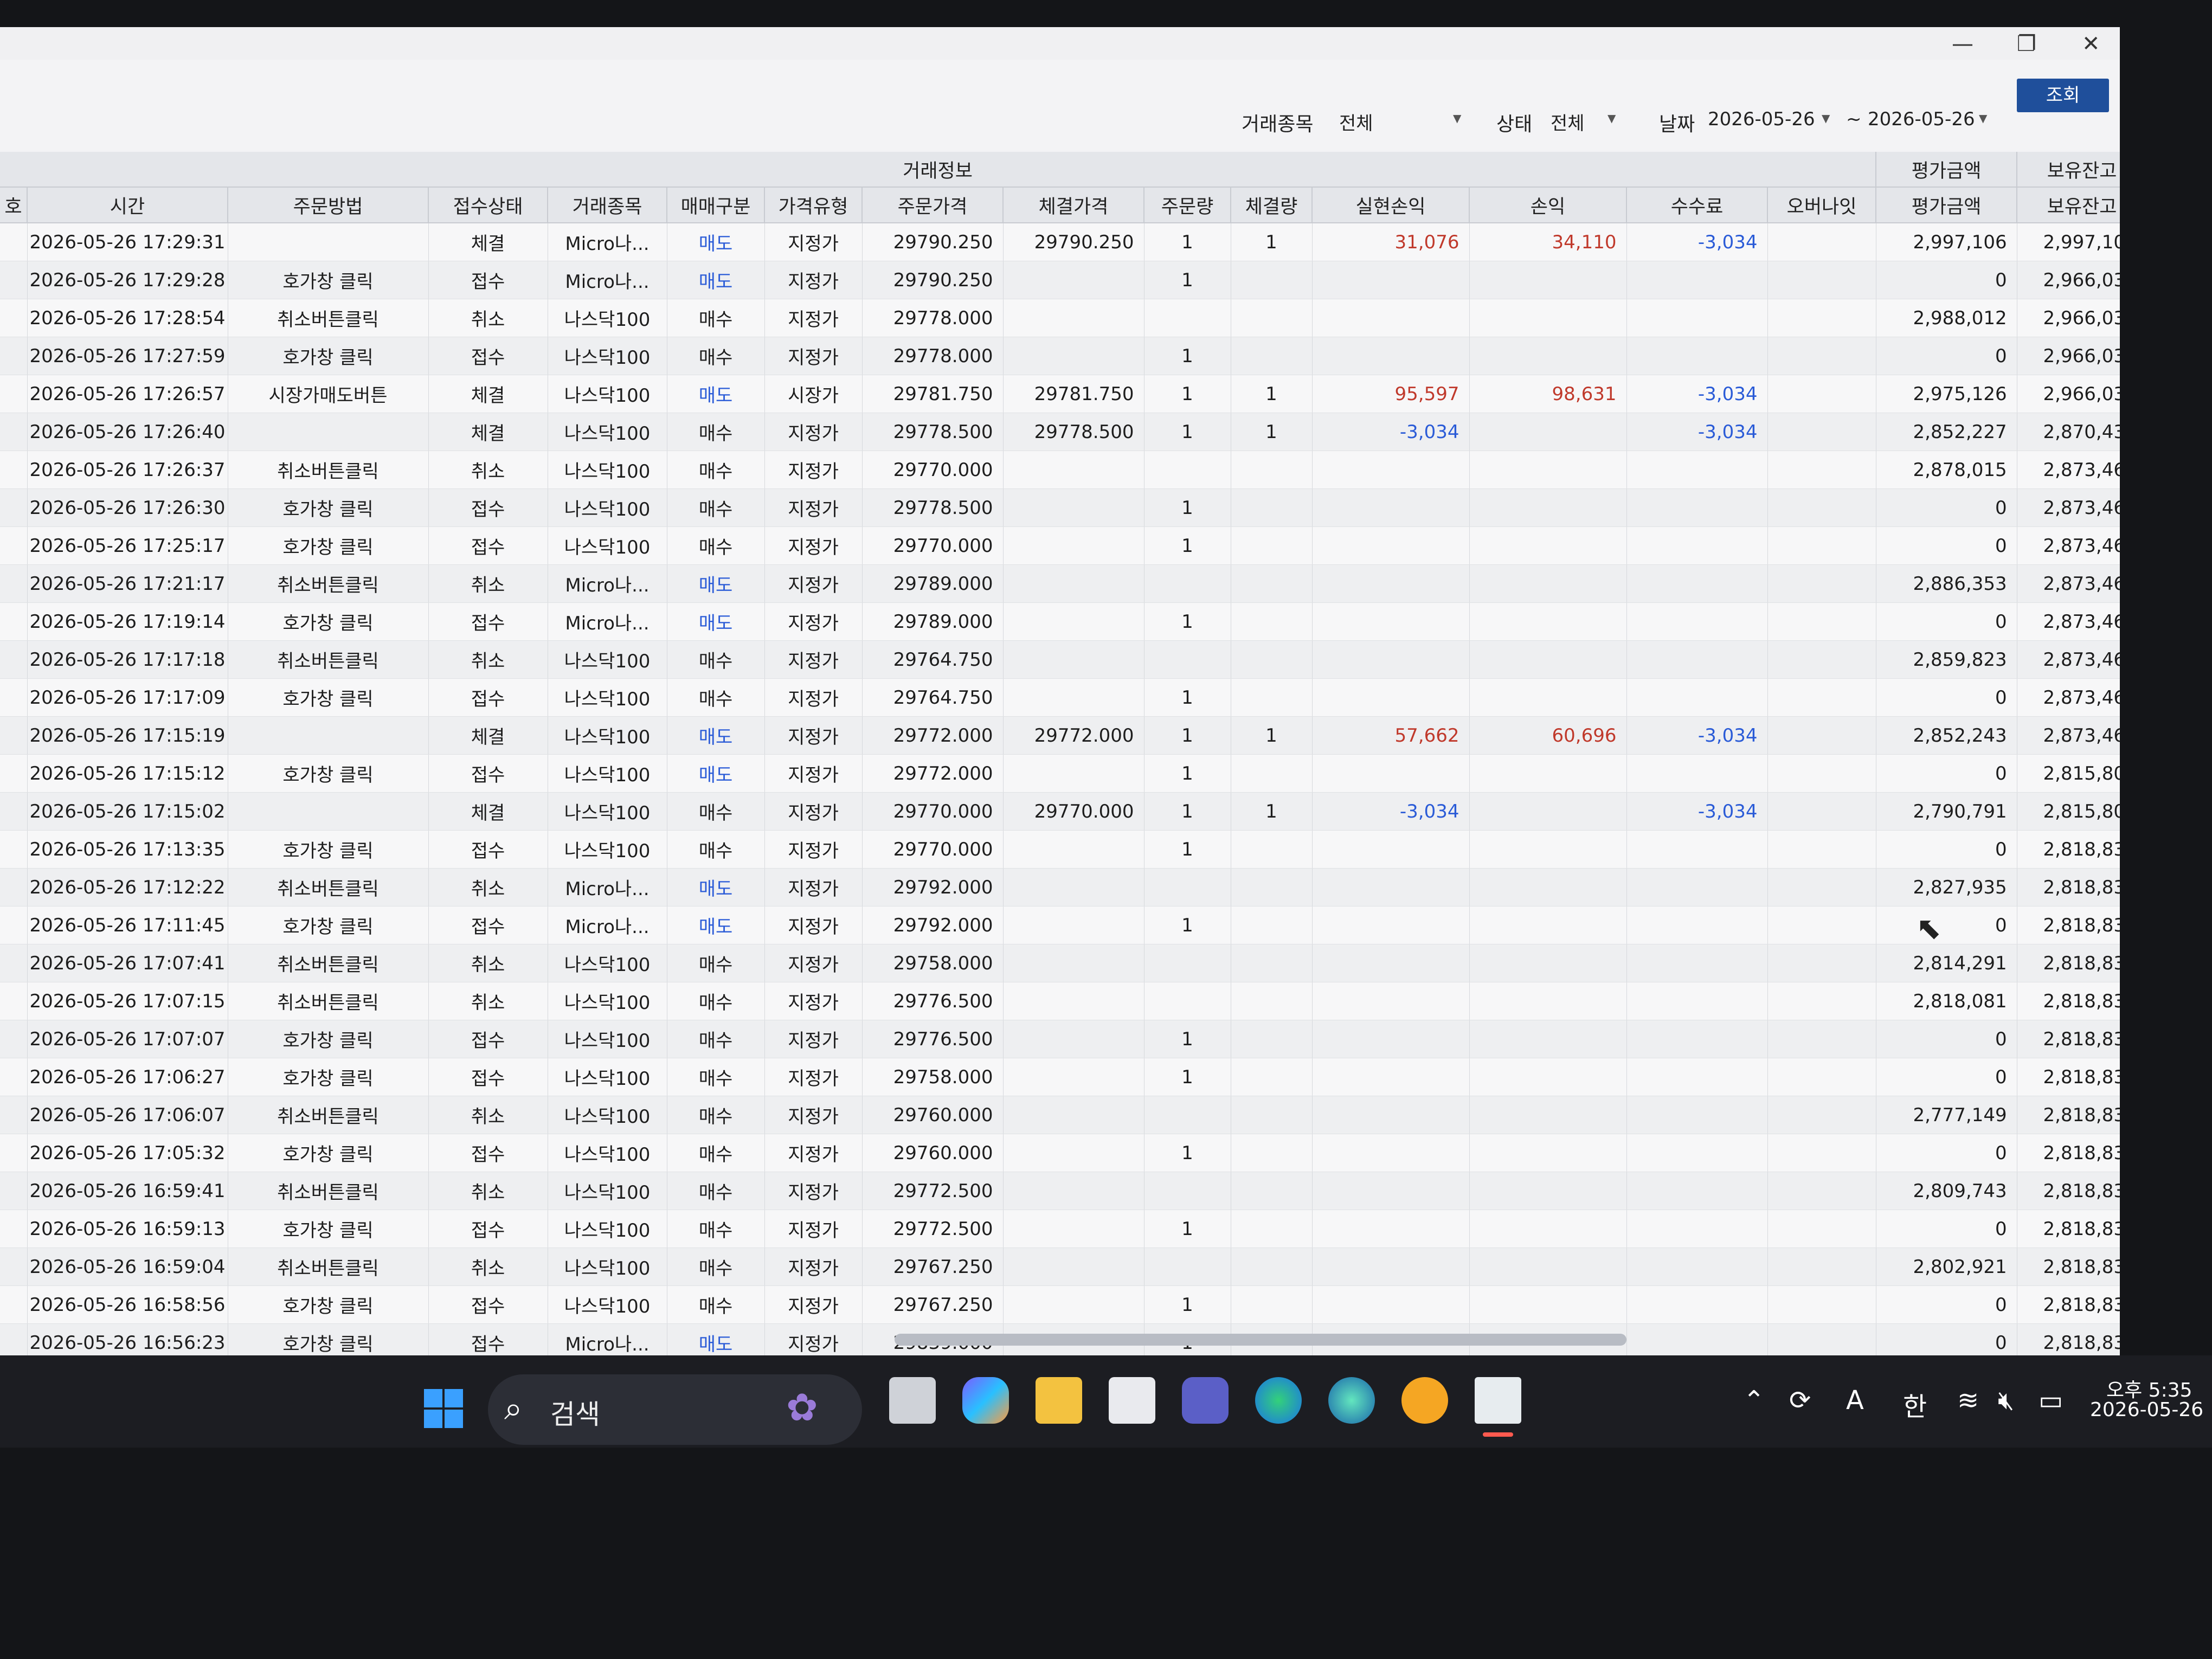 The image size is (2212, 1659). I want to click on taskbar-search-box: ⌕ 검색 ✿, so click(675, 1409).